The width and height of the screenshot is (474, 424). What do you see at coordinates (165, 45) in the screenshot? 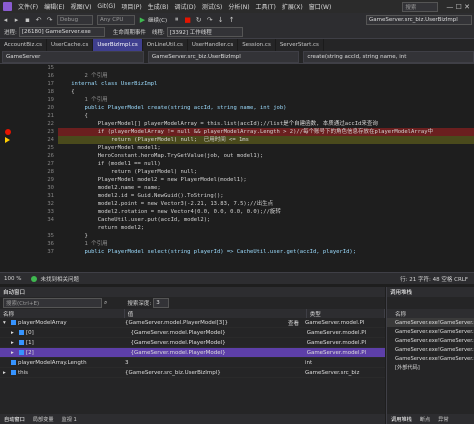
I see `document-tab: OnLineUtil.cs` at bounding box center [165, 45].